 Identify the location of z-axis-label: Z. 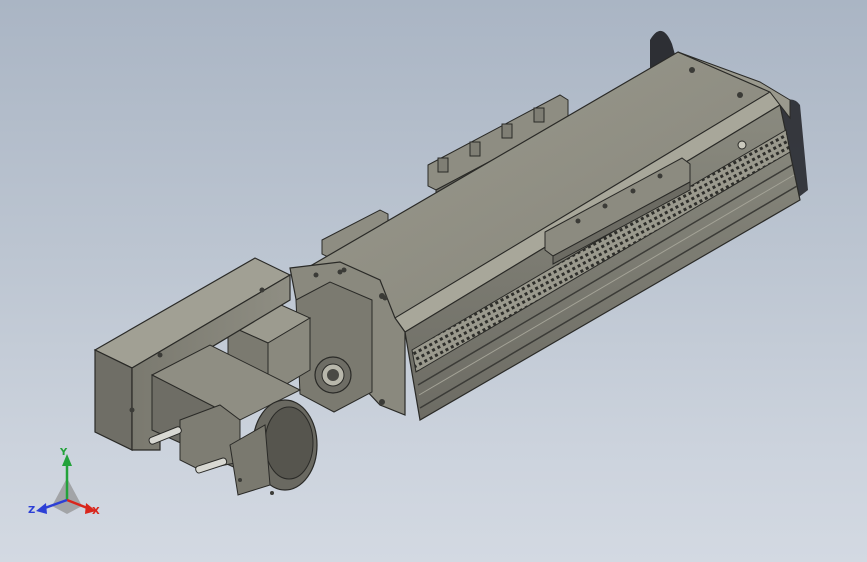
(32, 510).